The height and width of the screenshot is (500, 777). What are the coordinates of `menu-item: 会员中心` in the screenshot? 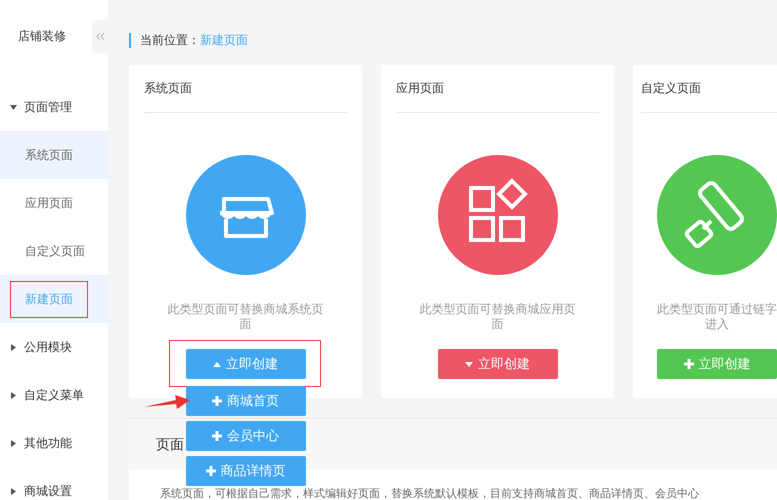 It's located at (246, 436).